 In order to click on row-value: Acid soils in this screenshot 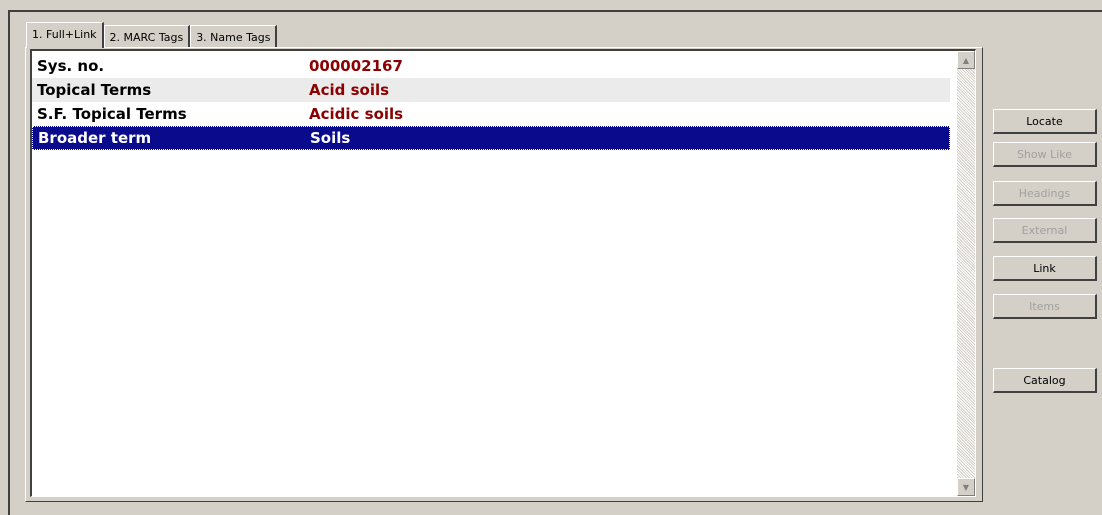, I will do `click(349, 90)`.